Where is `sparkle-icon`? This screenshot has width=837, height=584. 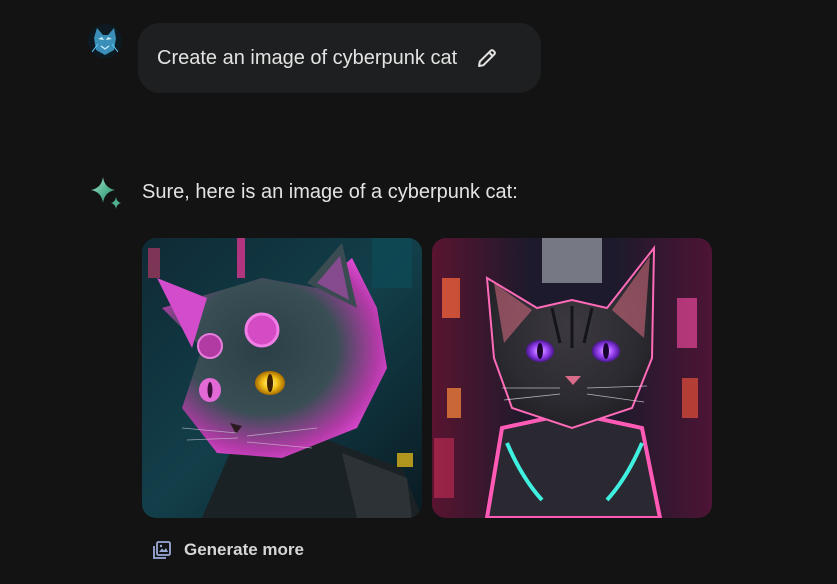
sparkle-icon is located at coordinates (107, 193).